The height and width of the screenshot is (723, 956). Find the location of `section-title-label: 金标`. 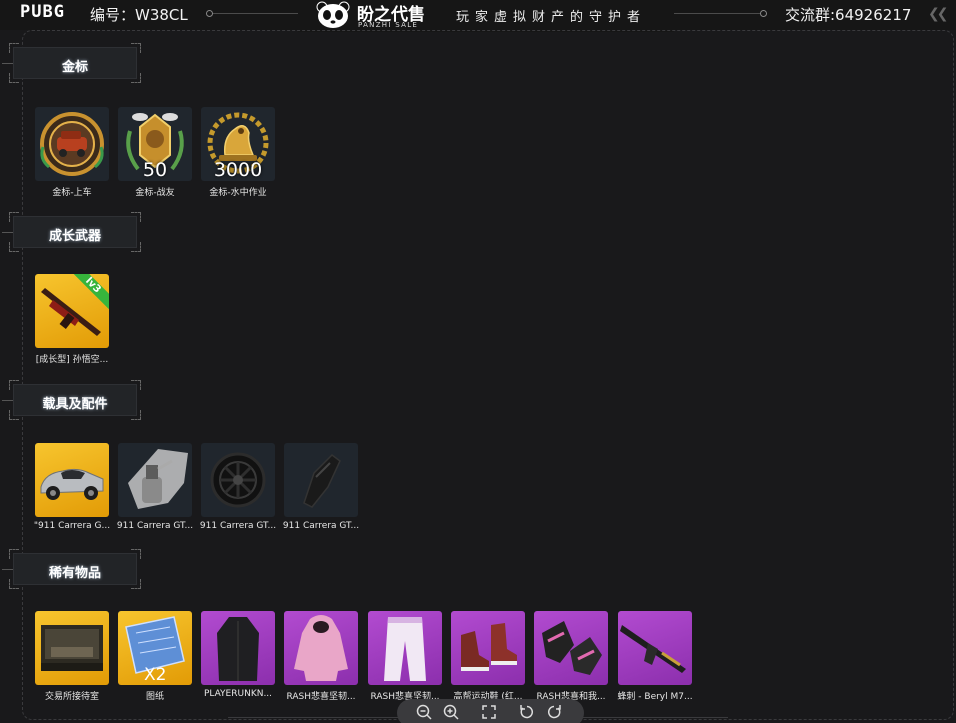

section-title-label: 金标 is located at coordinates (74, 67).